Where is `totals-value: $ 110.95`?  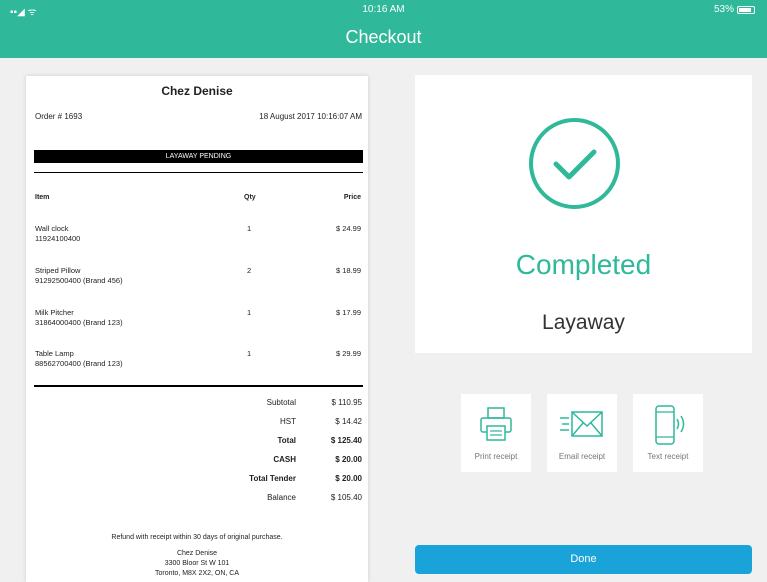
totals-value: $ 110.95 is located at coordinates (346, 402).